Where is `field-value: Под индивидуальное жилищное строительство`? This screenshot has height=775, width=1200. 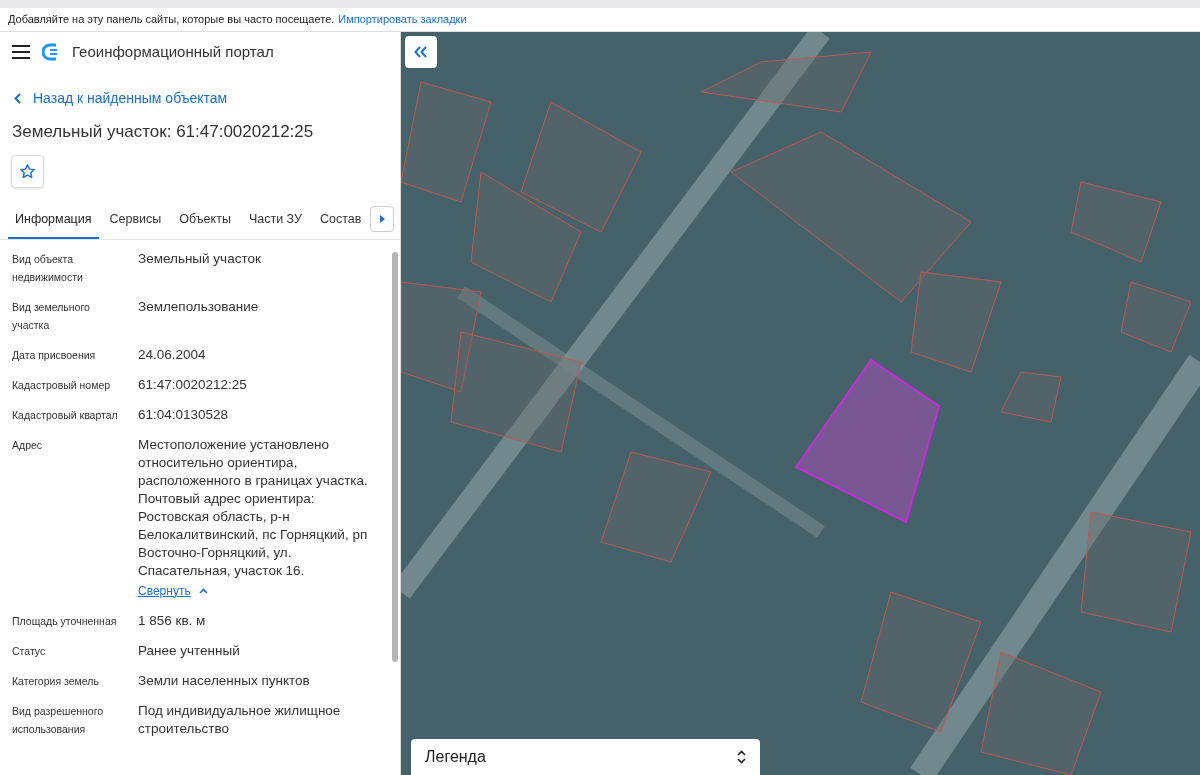
field-value: Под индивидуальное жилищное строительство is located at coordinates (240, 719).